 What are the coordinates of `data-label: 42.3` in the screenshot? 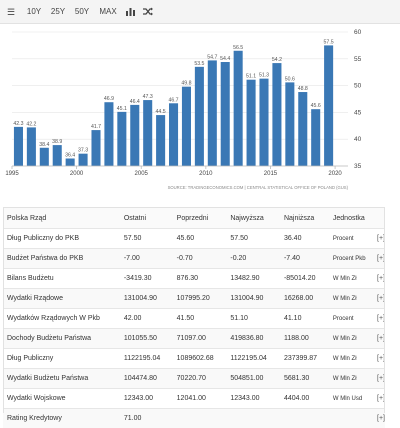 It's located at (18, 124).